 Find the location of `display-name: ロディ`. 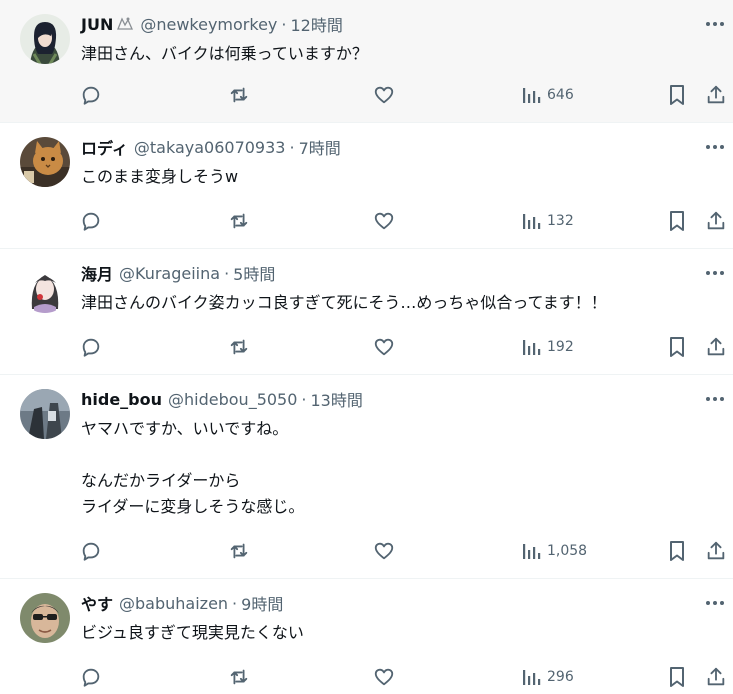

display-name: ロディ is located at coordinates (104, 147).